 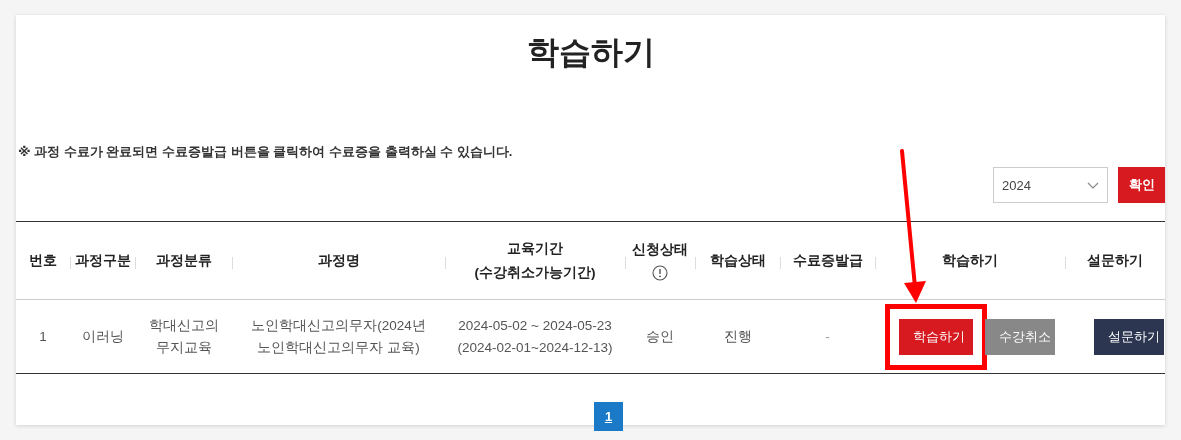 What do you see at coordinates (970, 260) in the screenshot?
I see `column-header: 학습하기` at bounding box center [970, 260].